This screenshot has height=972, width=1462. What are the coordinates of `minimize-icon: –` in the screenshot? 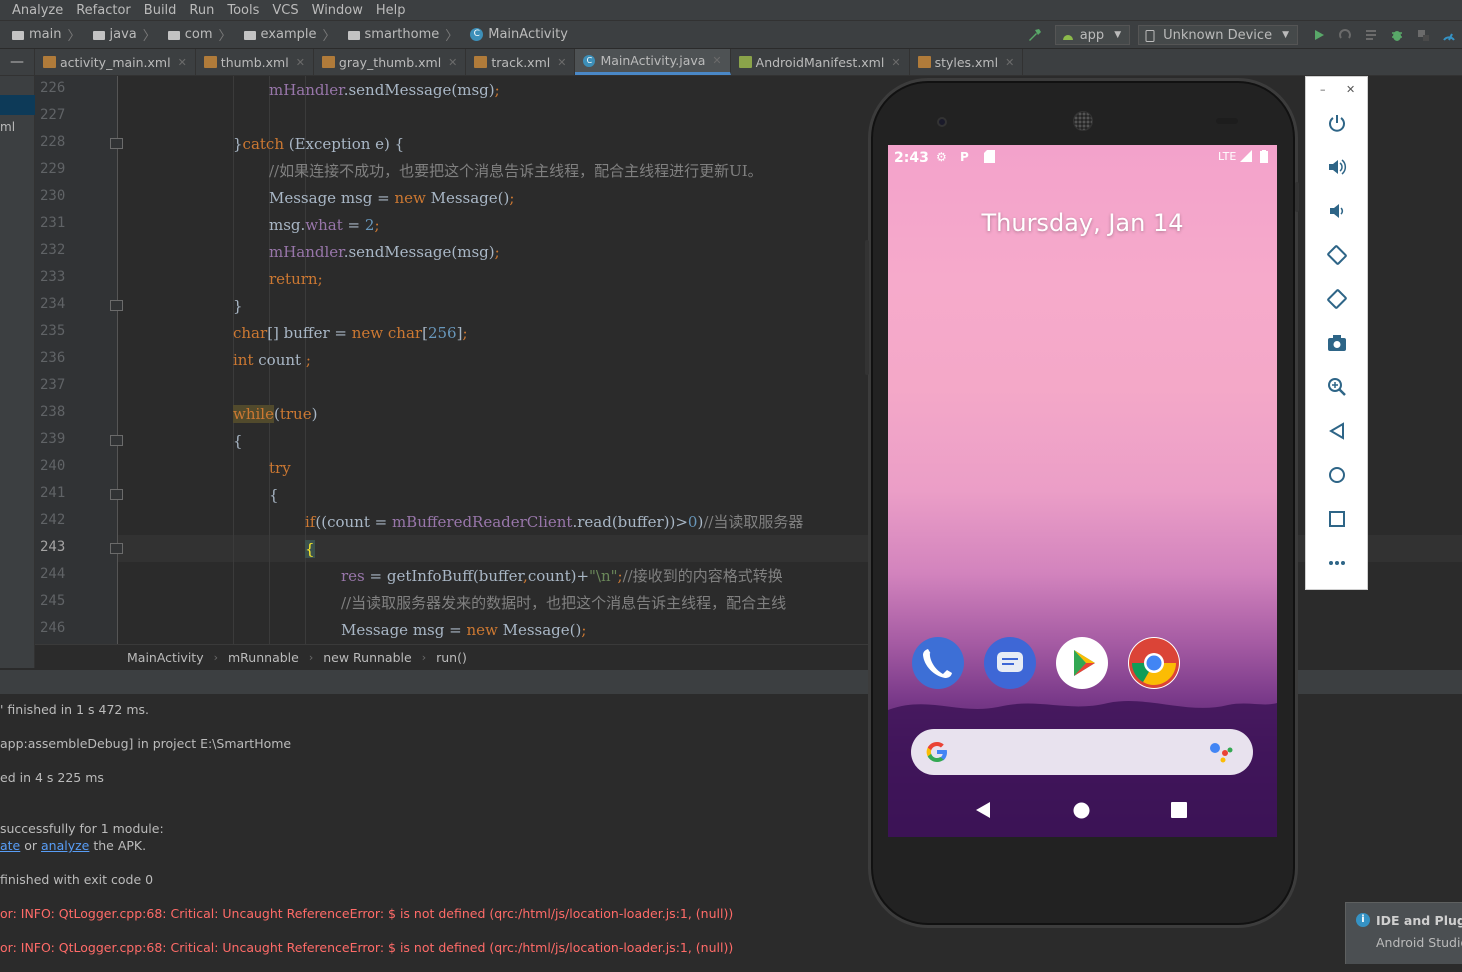 It's located at (1323, 89).